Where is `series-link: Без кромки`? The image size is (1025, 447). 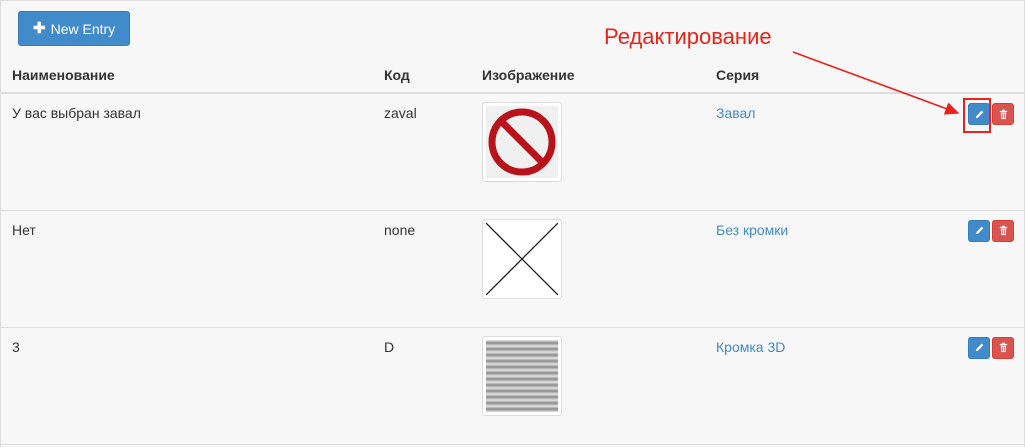
series-link: Без кромки is located at coordinates (752, 230).